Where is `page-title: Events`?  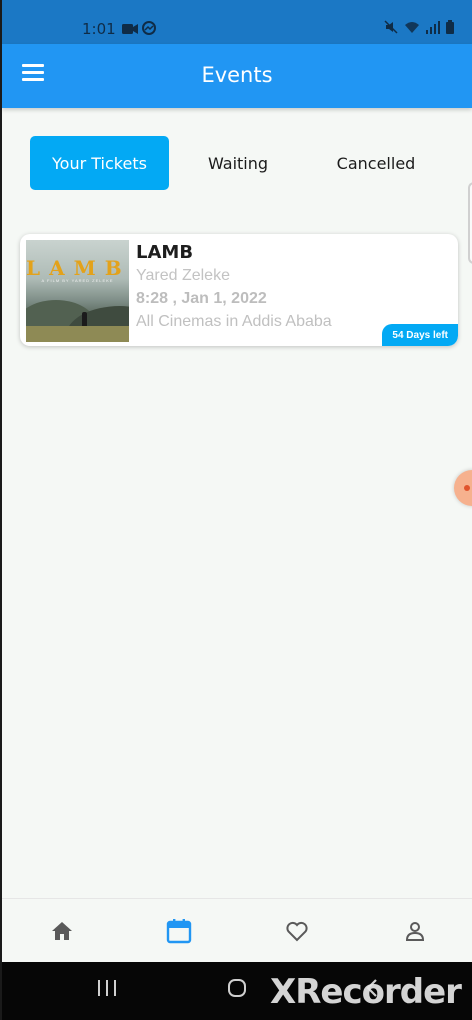
page-title: Events is located at coordinates (237, 75).